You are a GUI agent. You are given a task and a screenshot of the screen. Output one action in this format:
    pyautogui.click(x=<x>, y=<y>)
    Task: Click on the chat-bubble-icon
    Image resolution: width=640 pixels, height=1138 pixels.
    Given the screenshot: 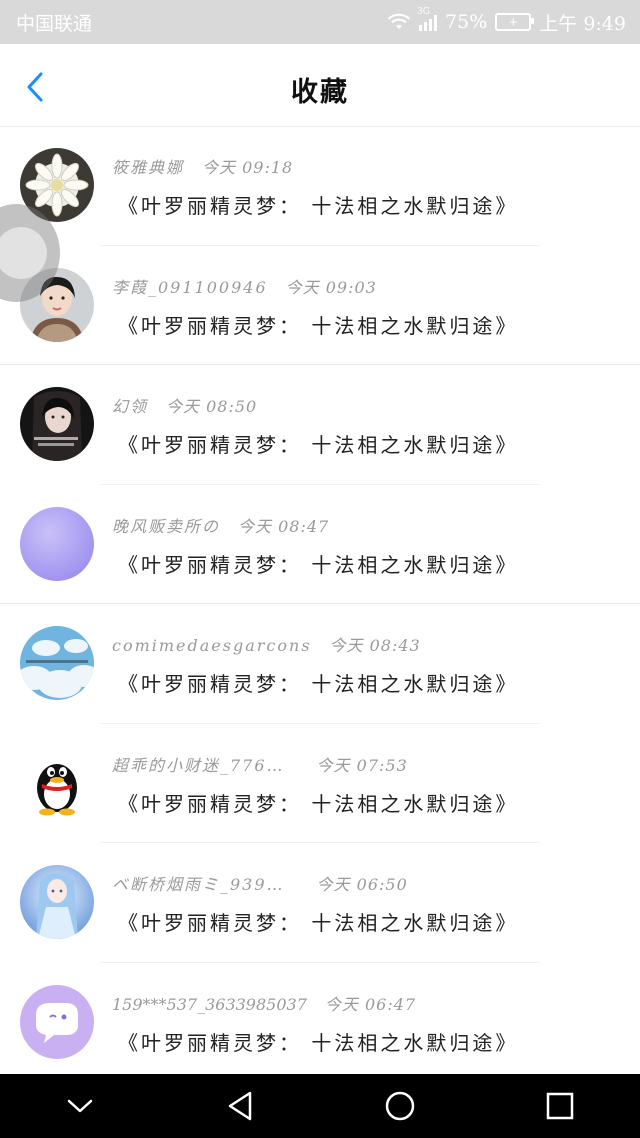 What is the action you would take?
    pyautogui.click(x=57, y=1021)
    